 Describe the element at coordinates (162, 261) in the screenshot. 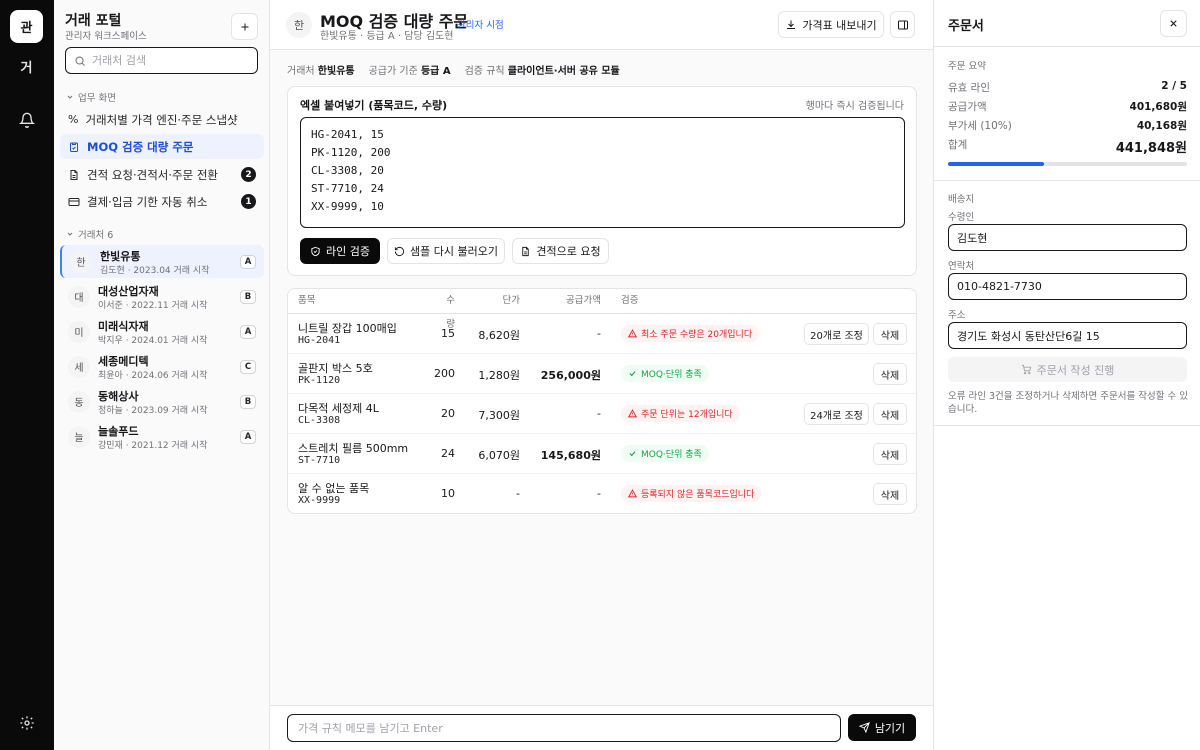

I see `client-item: 한 한빛유통 김도현 · 2023.04 거래 시작 A` at that location.